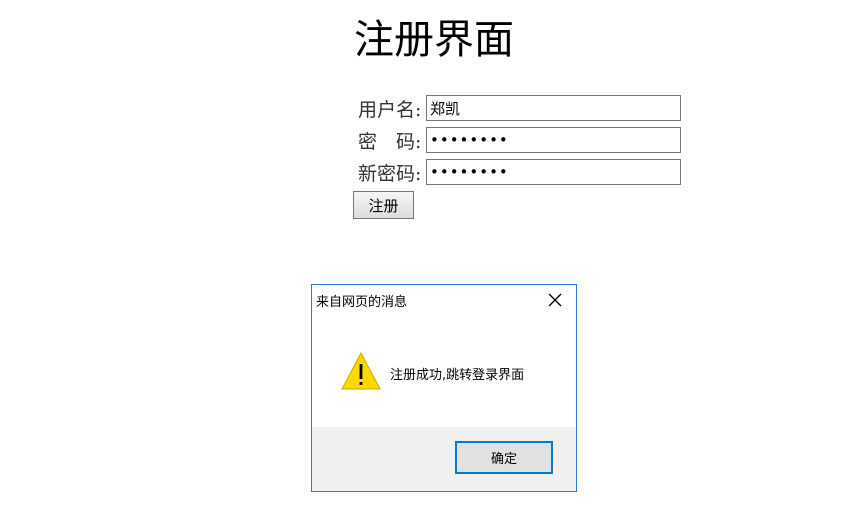 Image resolution: width=860 pixels, height=518 pixels. I want to click on register-button: 注册, so click(383, 205).